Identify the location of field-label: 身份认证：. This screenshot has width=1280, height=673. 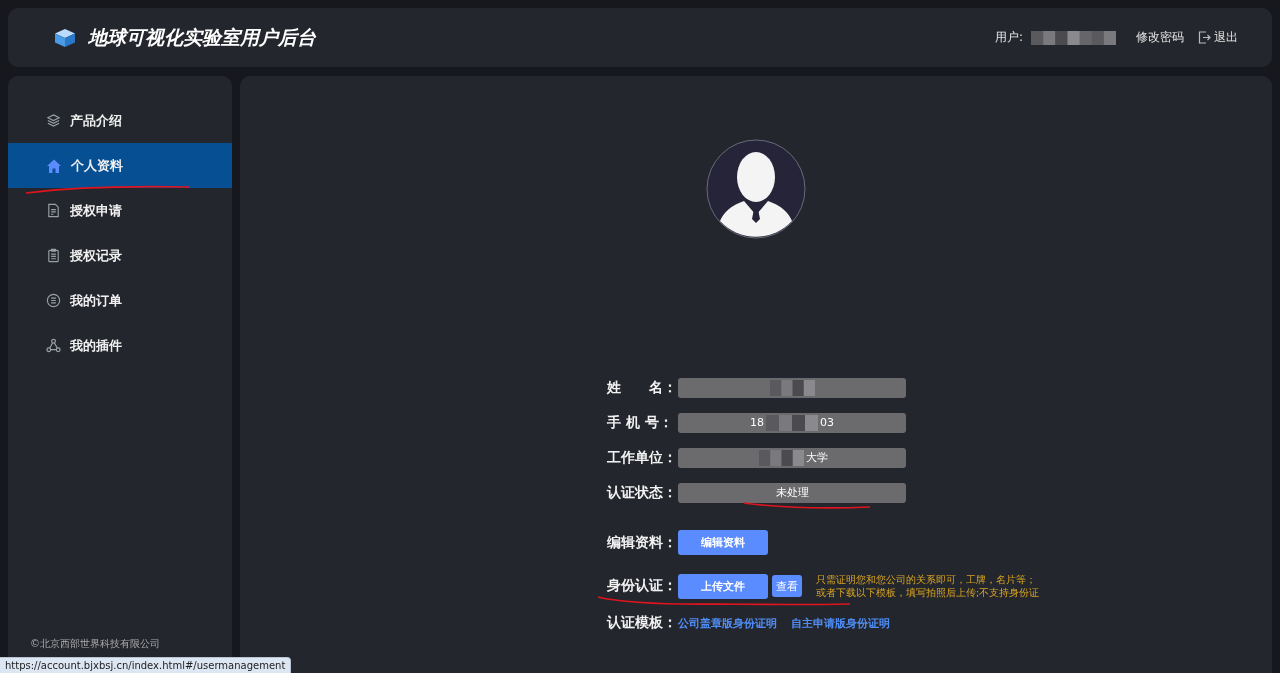
(642, 586).